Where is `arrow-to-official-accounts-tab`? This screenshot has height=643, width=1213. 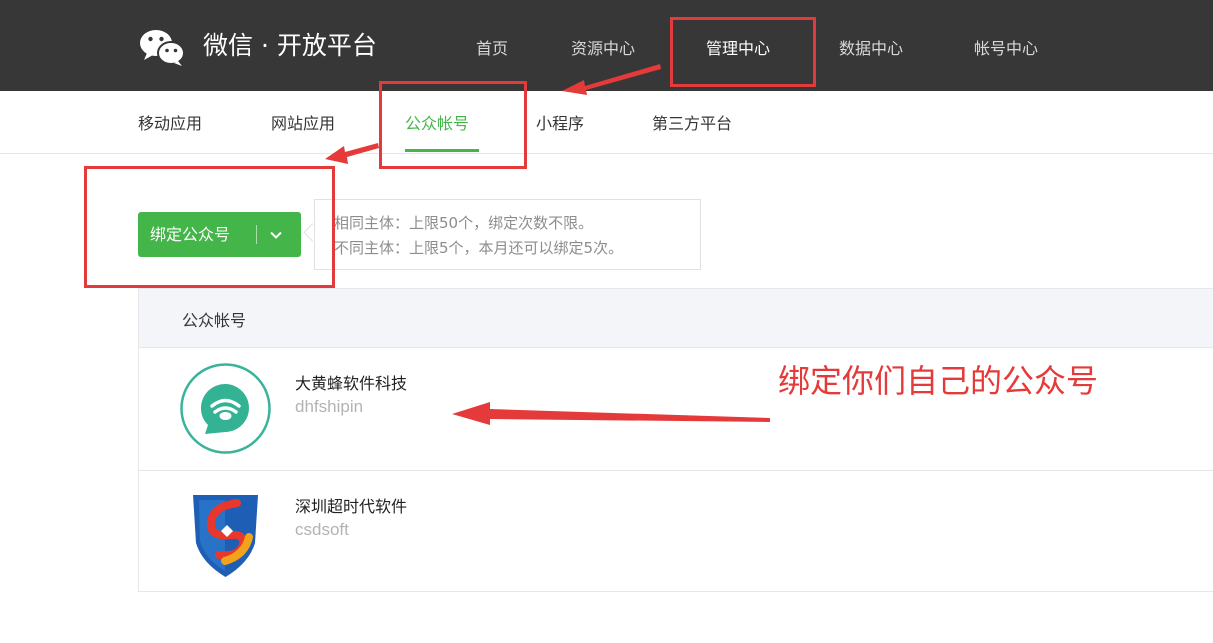 arrow-to-official-accounts-tab is located at coordinates (611, 79).